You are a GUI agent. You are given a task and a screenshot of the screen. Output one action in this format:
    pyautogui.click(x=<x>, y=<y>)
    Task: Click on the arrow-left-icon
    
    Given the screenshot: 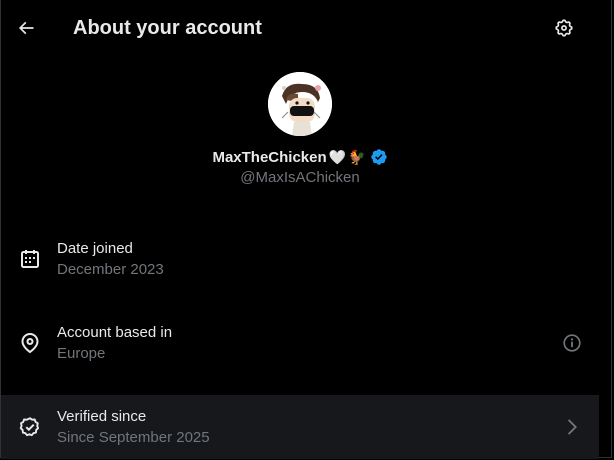 What is the action you would take?
    pyautogui.click(x=26, y=28)
    